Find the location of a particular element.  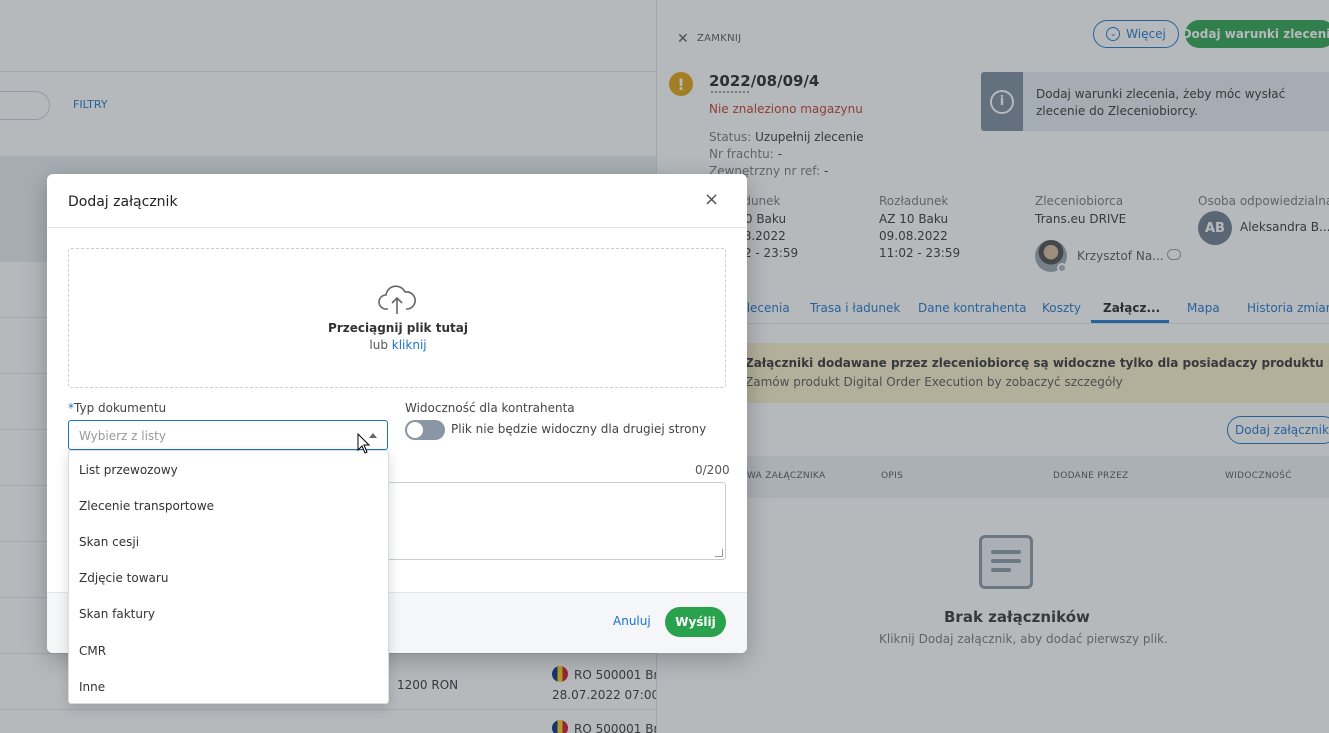

description-textarea is located at coordinates (557, 521).